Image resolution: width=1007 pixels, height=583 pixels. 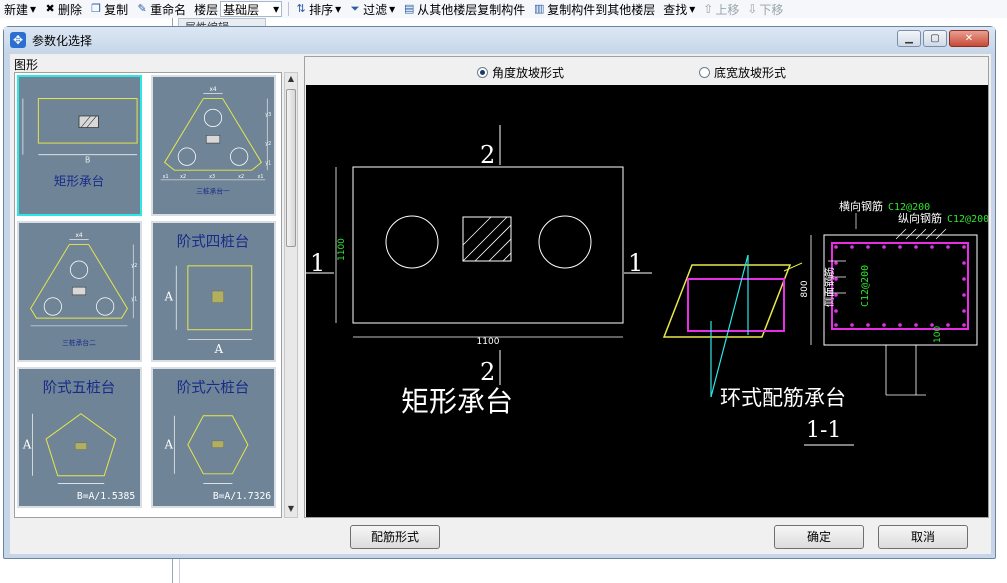 What do you see at coordinates (62, 40) in the screenshot?
I see `dialog-title: 参数化选择` at bounding box center [62, 40].